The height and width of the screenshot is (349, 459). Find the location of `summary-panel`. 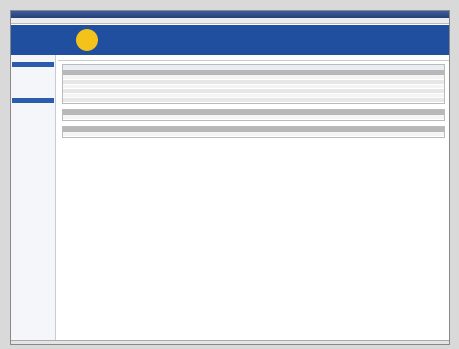

summary-panel is located at coordinates (253, 132).